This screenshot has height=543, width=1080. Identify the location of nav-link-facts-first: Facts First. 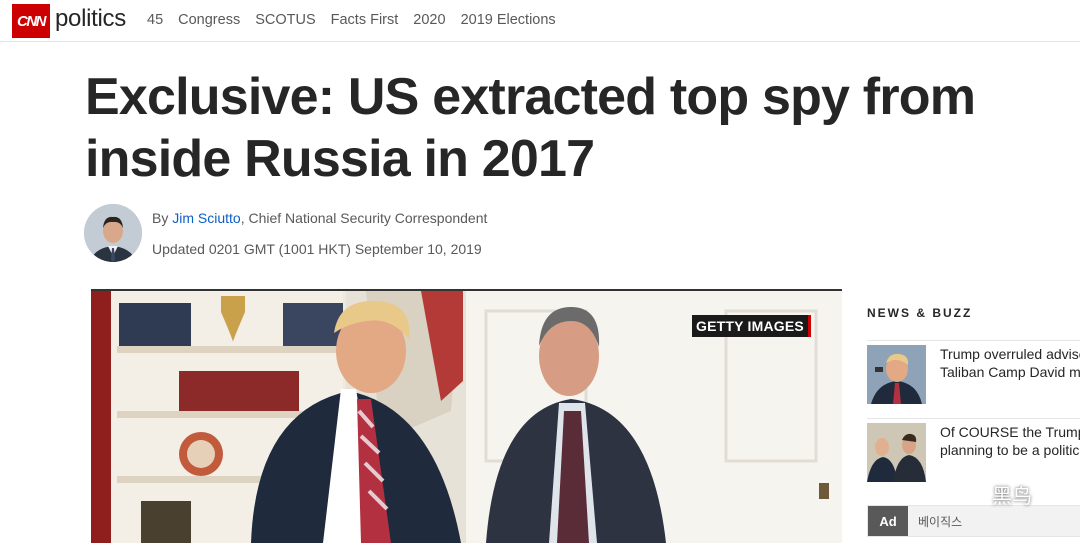
(365, 20).